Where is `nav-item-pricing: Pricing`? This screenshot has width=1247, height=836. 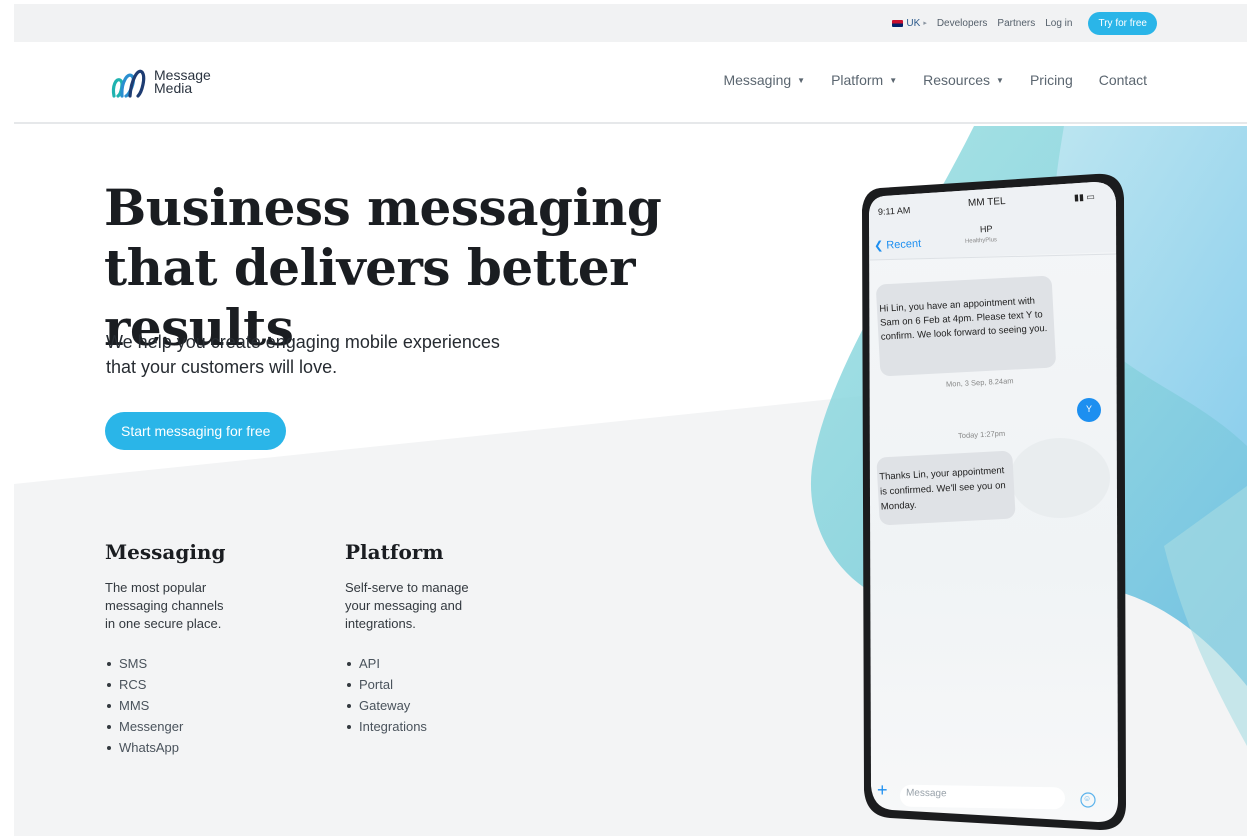
nav-item-pricing: Pricing is located at coordinates (1051, 80).